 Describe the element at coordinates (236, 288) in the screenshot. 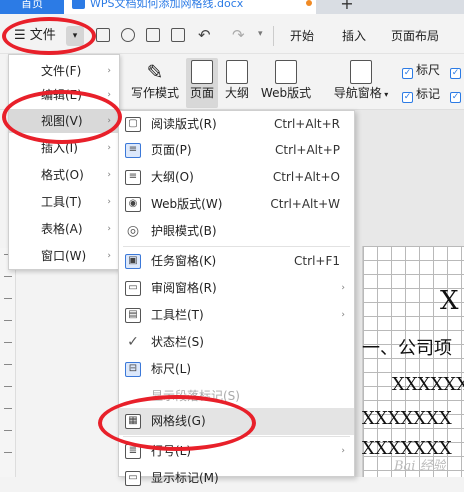

I see `menu-item-review-pane: ▭ 审阅窗格(R) ›` at that location.